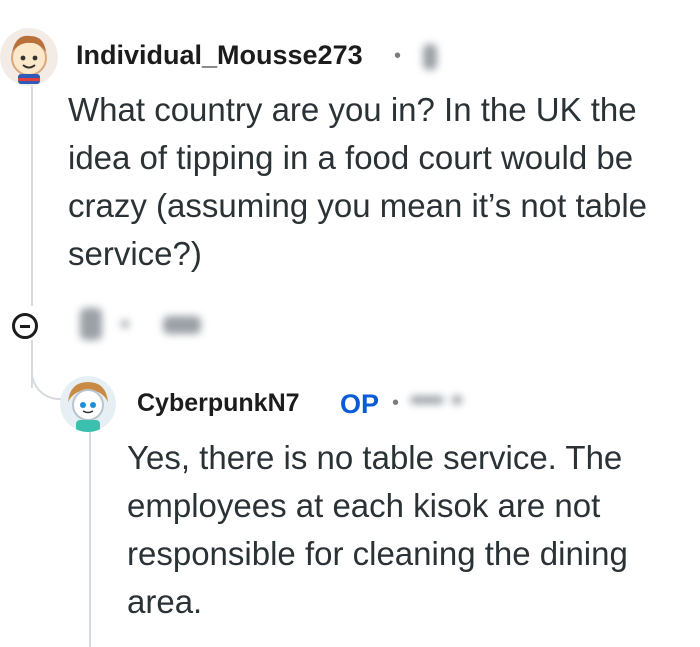  Describe the element at coordinates (218, 403) in the screenshot. I see `reply-username: CyberpunkN7` at that location.